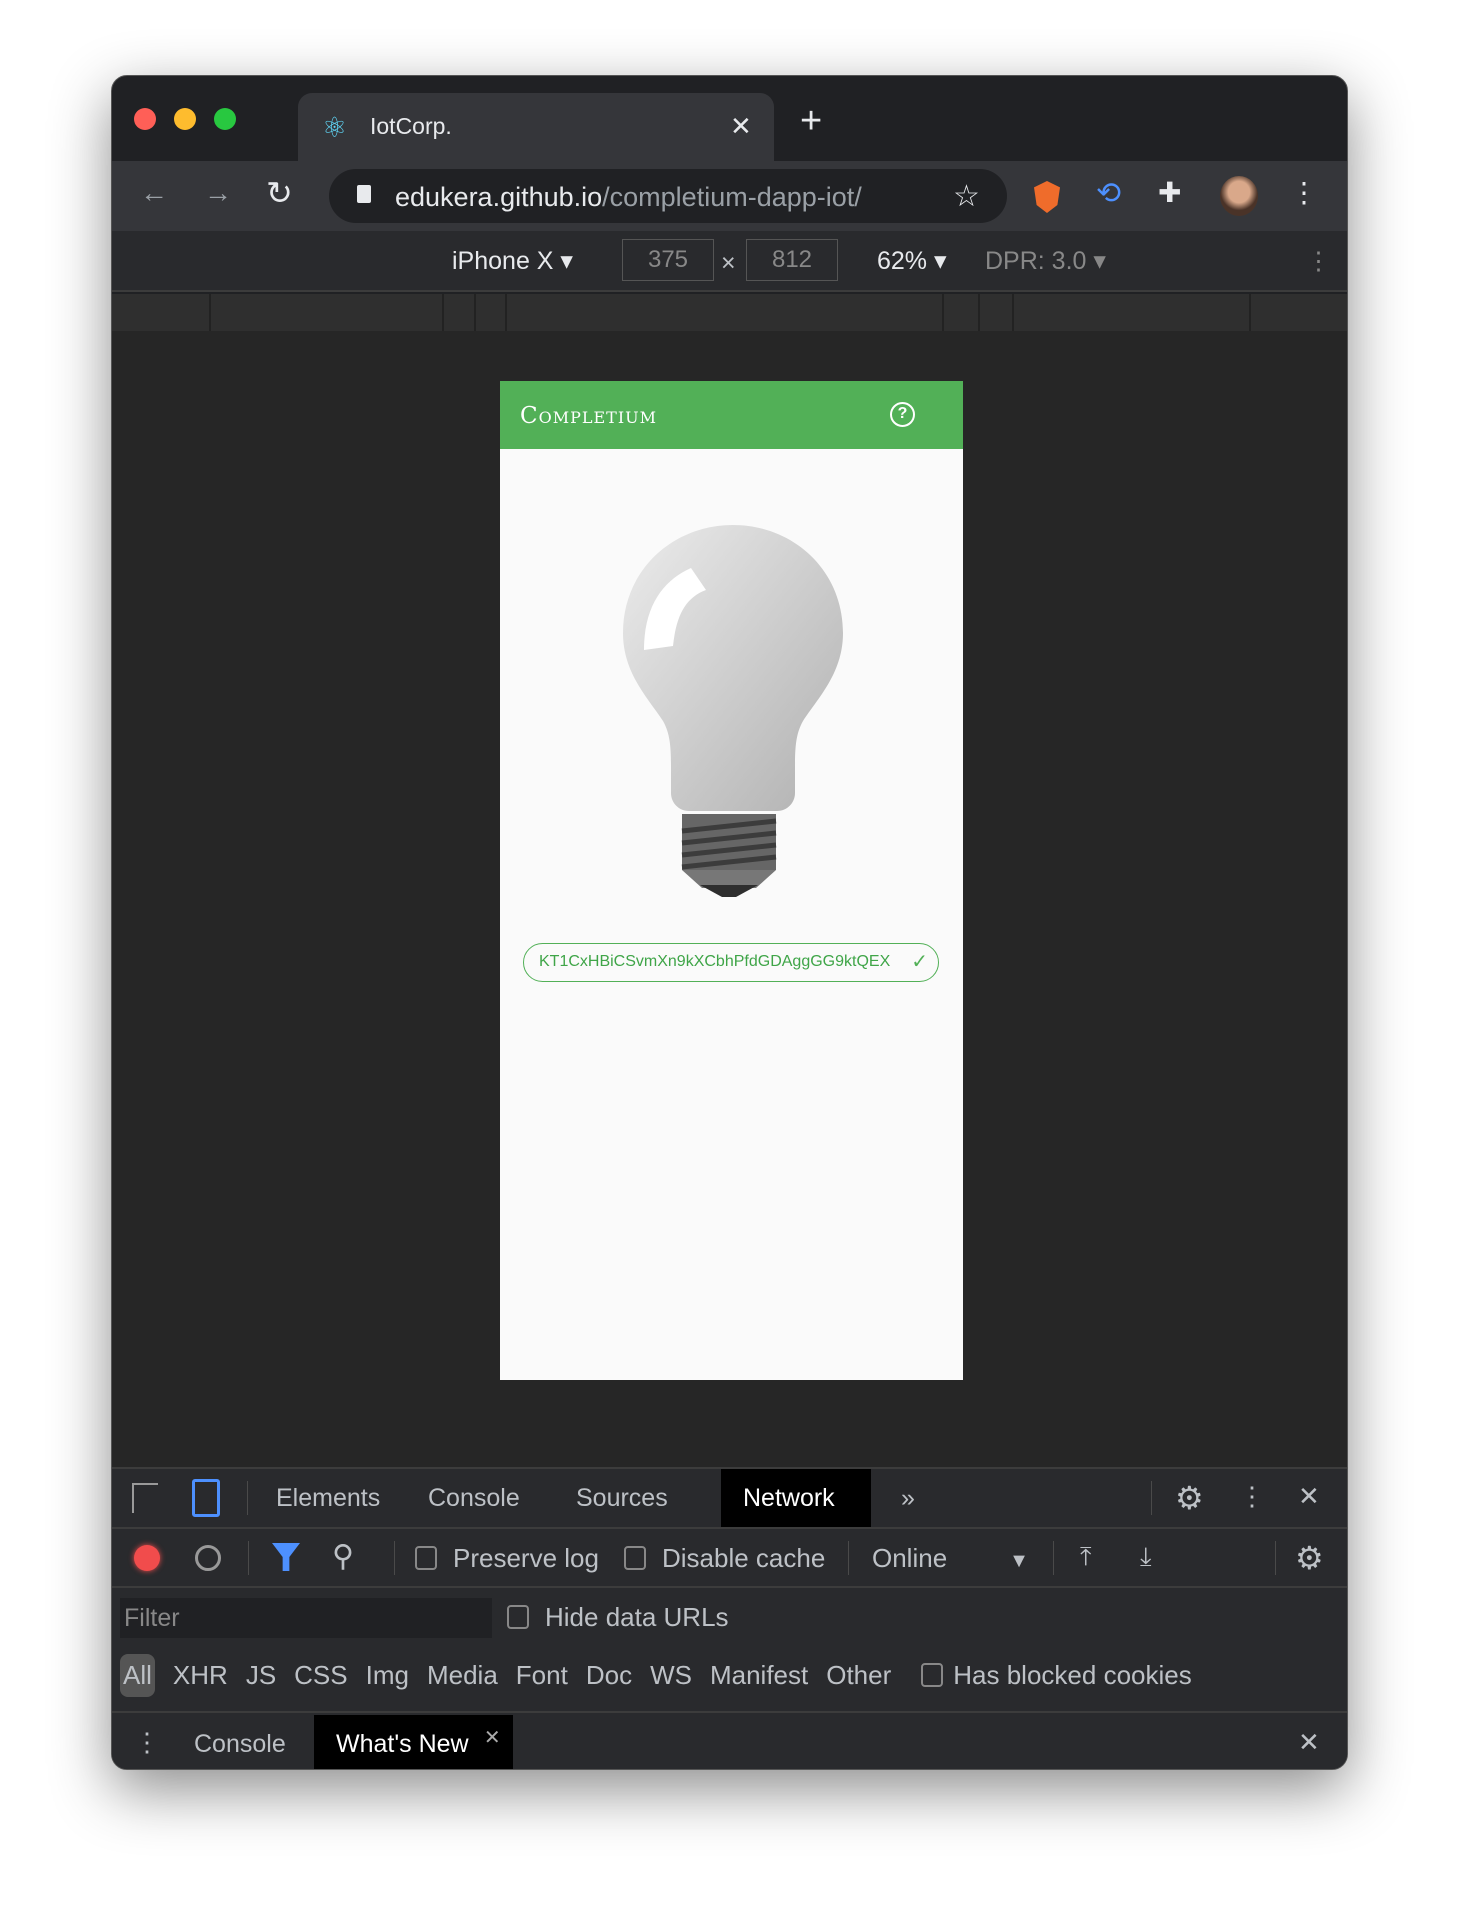  I want to click on drawer-tab-console: Console, so click(240, 1742).